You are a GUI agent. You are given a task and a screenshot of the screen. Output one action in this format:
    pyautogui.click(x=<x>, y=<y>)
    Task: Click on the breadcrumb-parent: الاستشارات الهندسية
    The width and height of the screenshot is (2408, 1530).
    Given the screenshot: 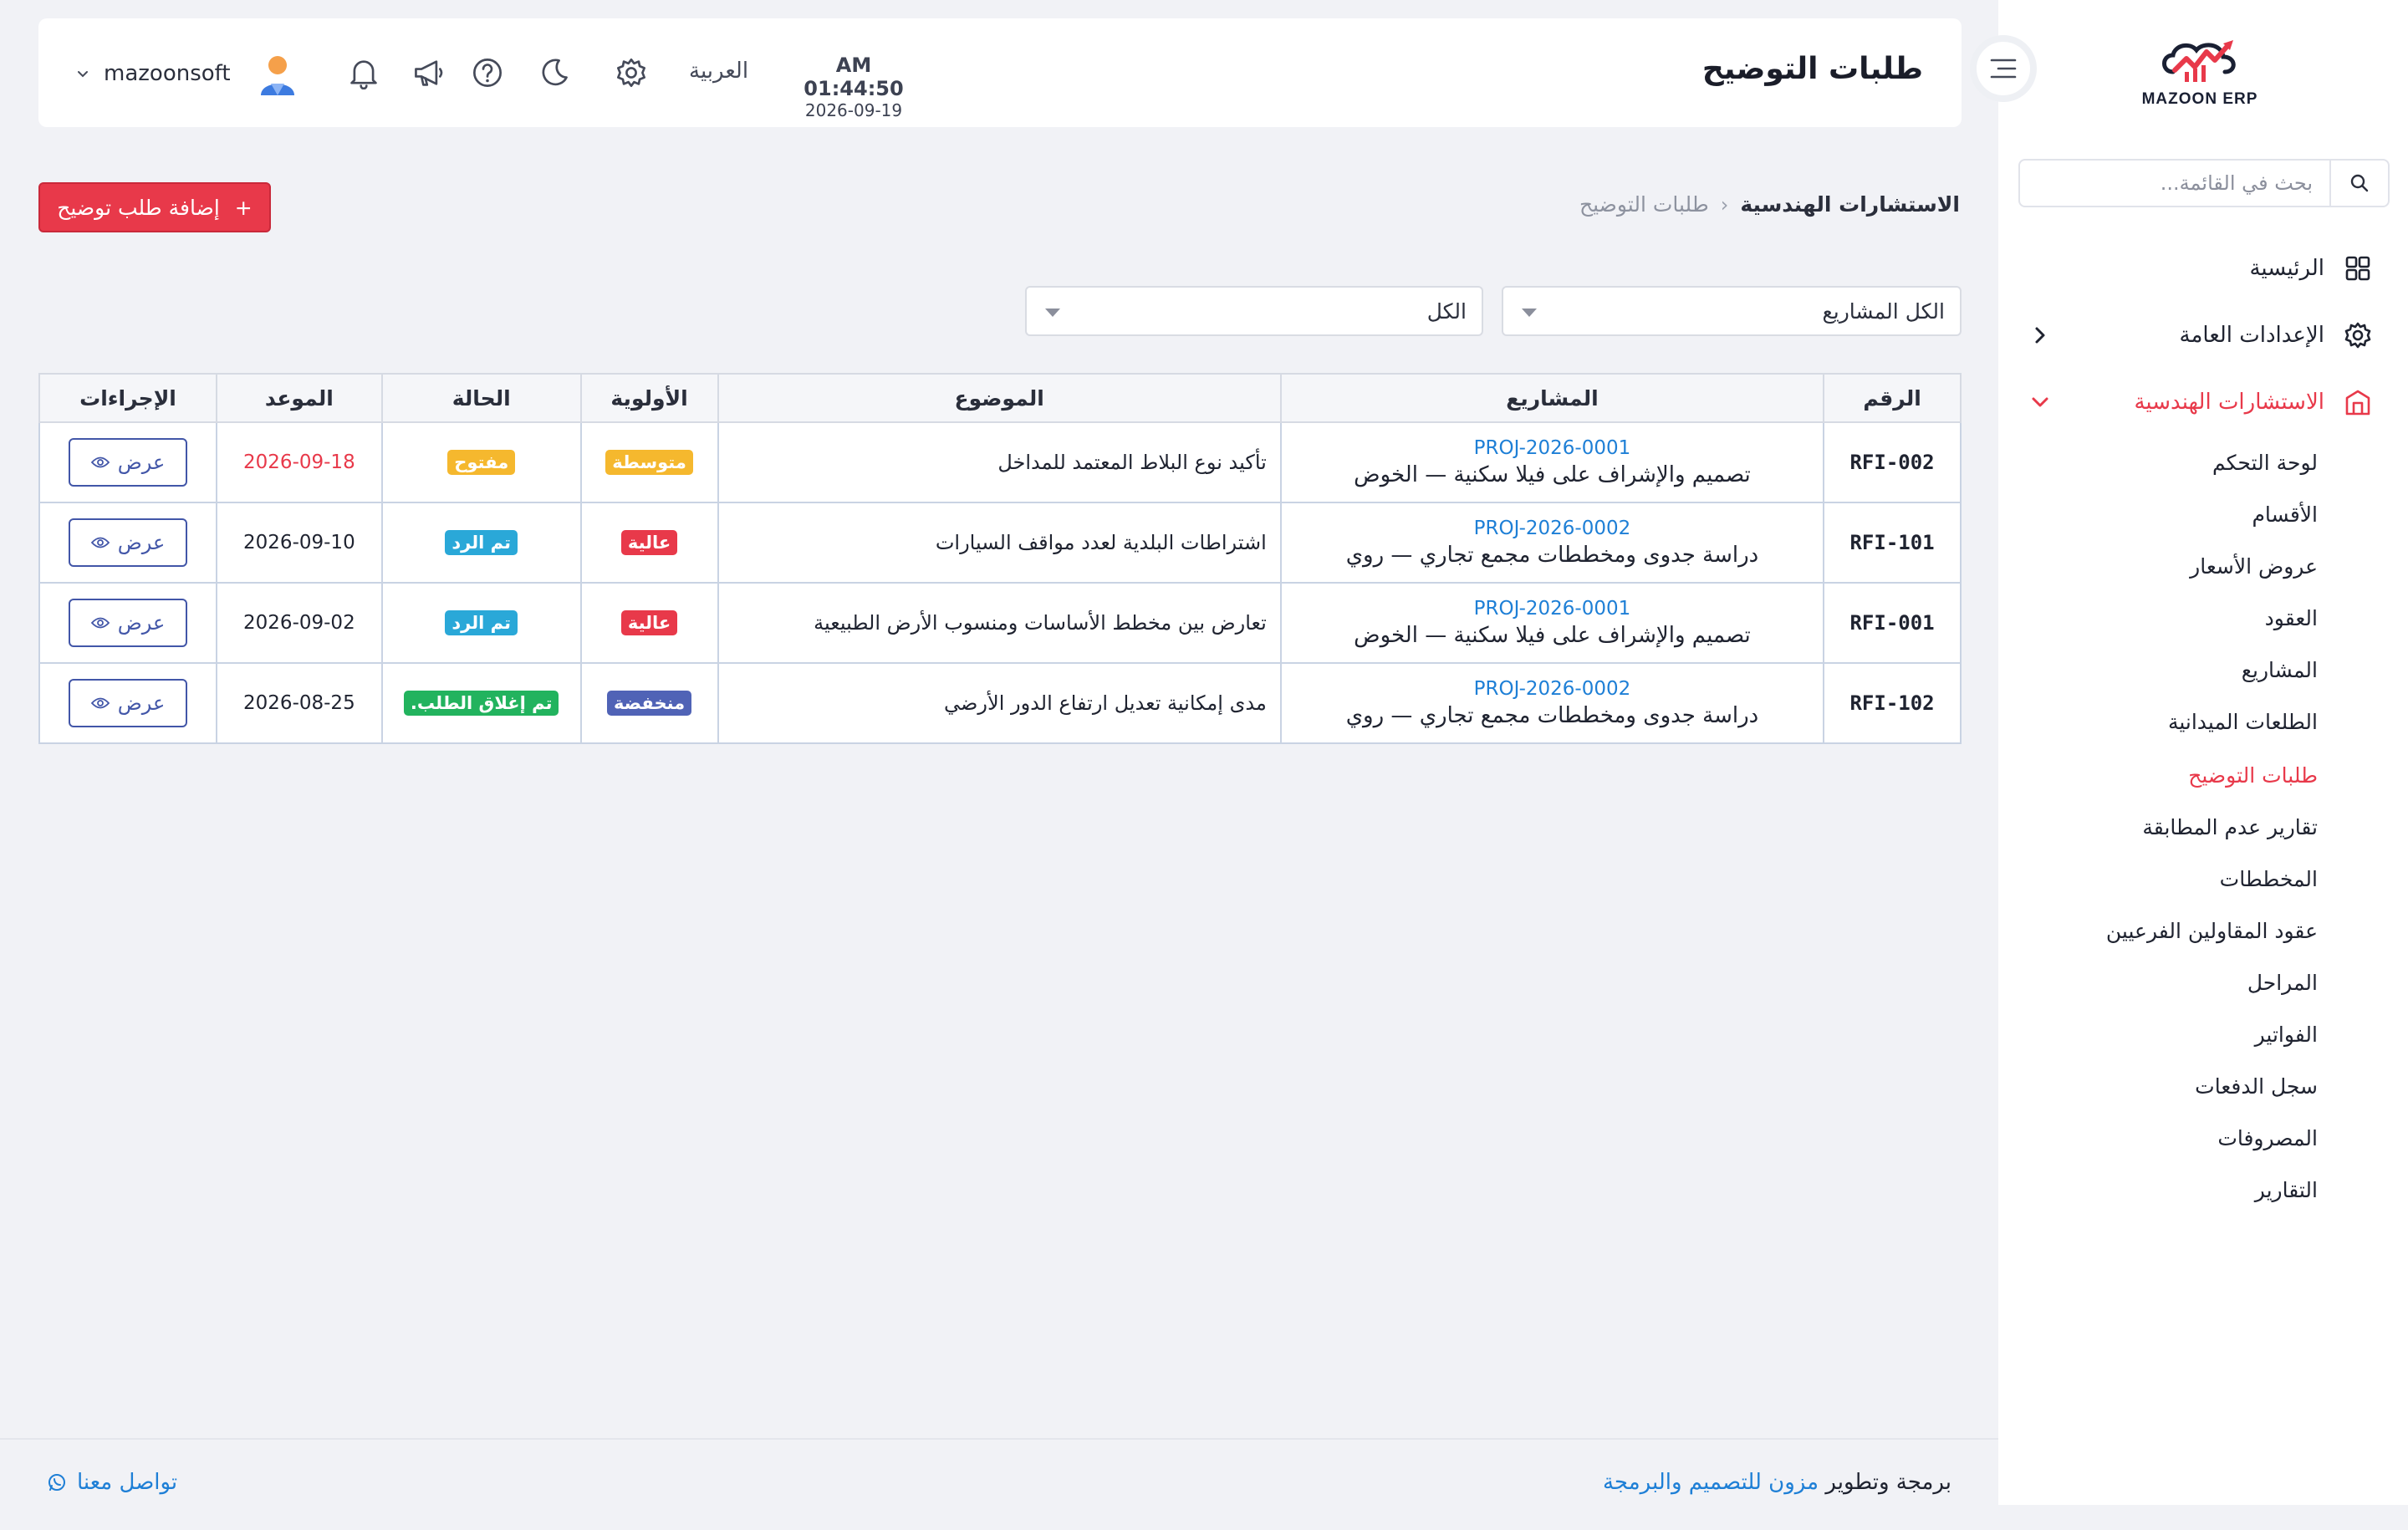 What is the action you would take?
    pyautogui.click(x=1850, y=204)
    